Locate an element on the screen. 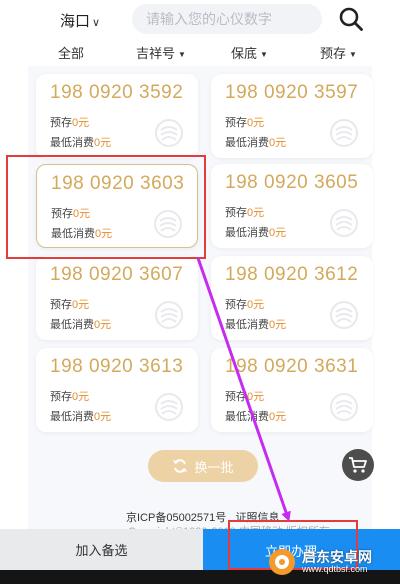 This screenshot has height=584, width=400. watermark-url: www.qdtbsf.com is located at coordinates (335, 568).